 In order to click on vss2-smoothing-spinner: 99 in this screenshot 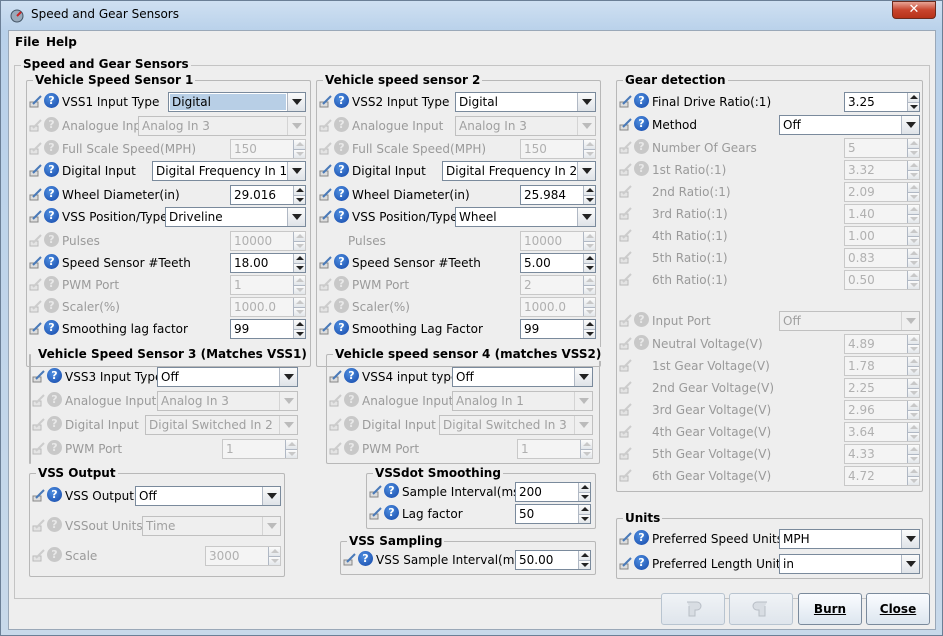, I will do `click(558, 329)`.